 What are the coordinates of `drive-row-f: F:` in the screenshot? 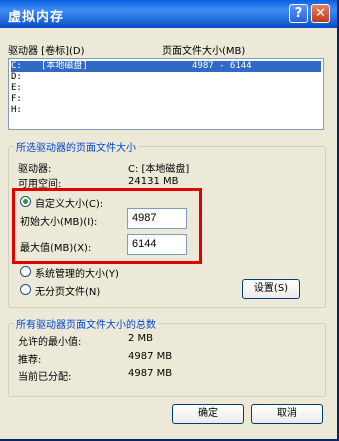 It's located at (166, 99).